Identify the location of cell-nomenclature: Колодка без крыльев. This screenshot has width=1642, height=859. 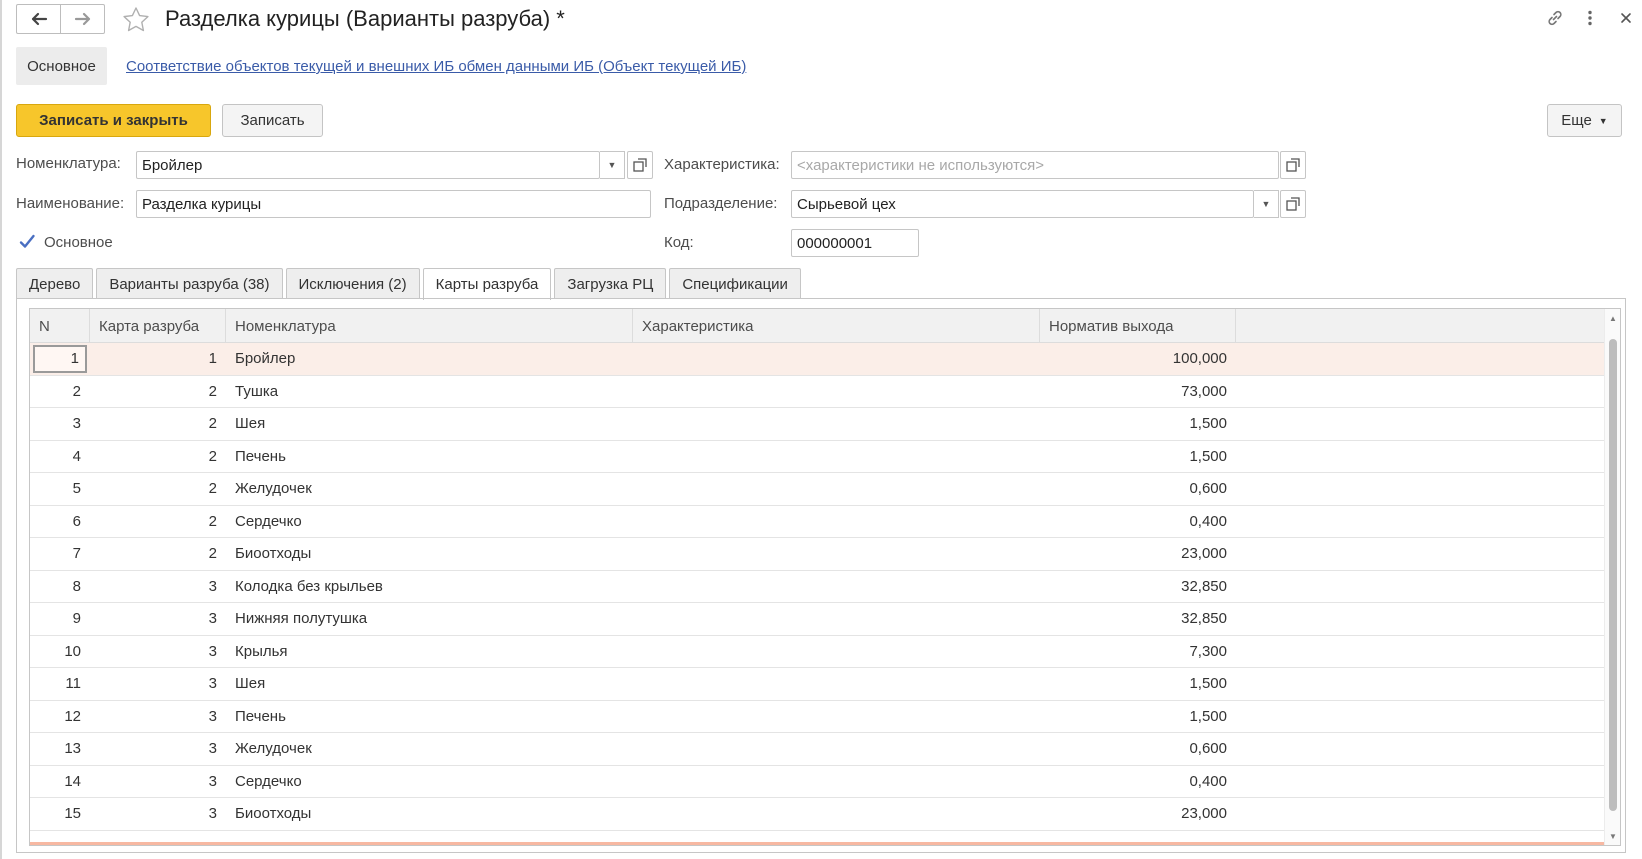
(429, 587).